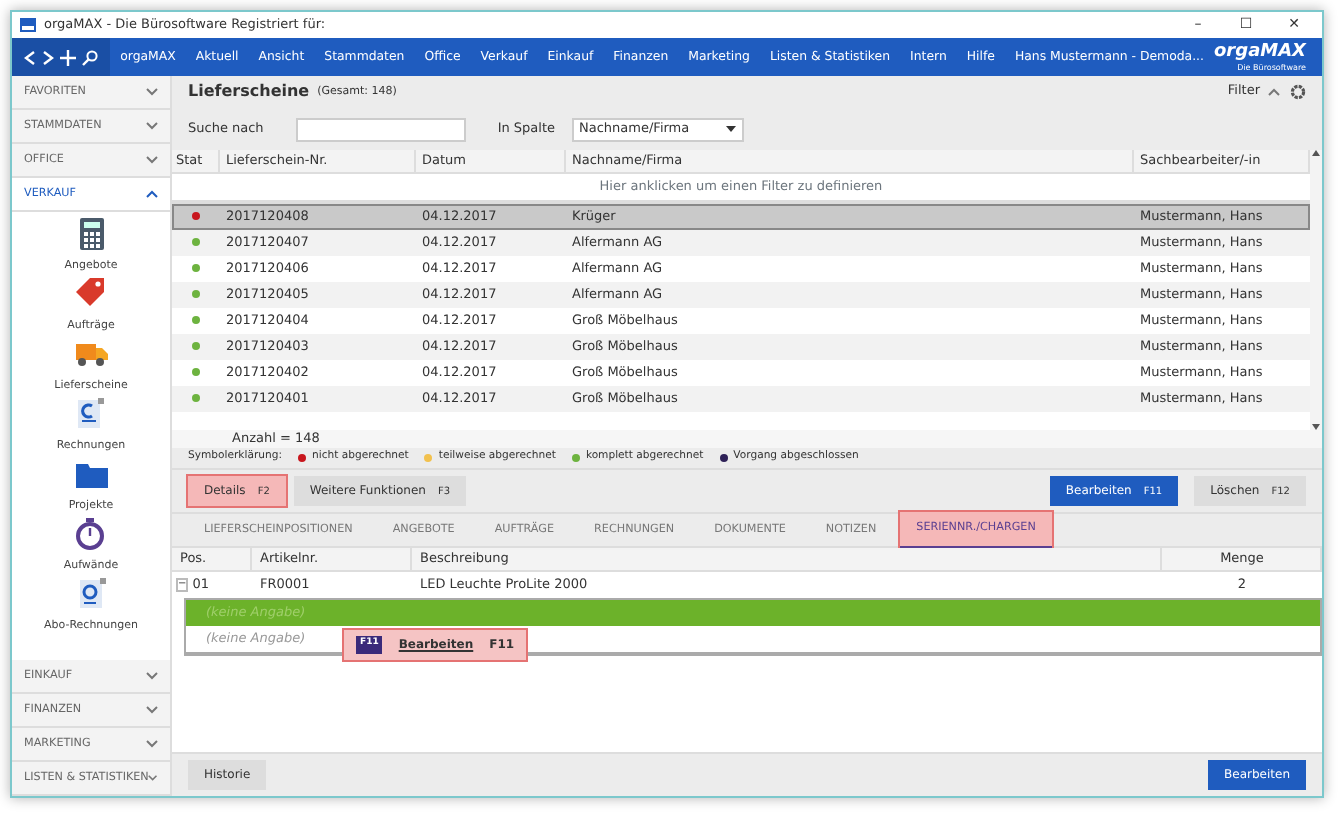 The height and width of the screenshot is (816, 1340). I want to click on calculator-icon, so click(91, 234).